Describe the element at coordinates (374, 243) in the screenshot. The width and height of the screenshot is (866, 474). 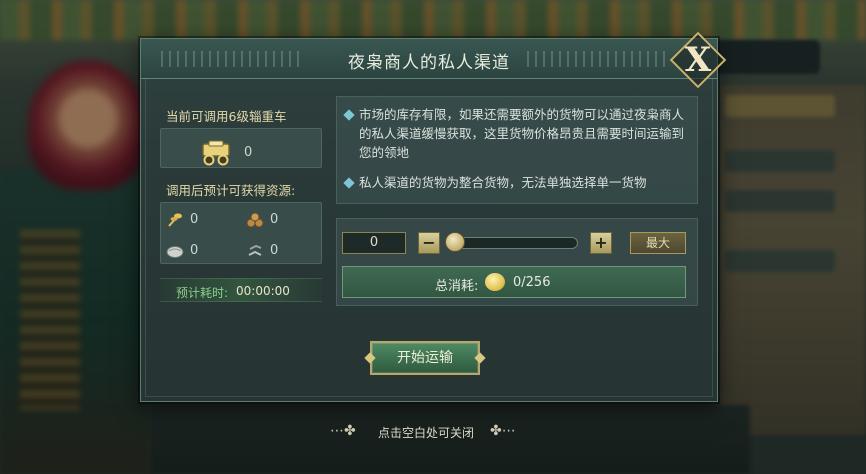
I see `quantity-input: 0` at that location.